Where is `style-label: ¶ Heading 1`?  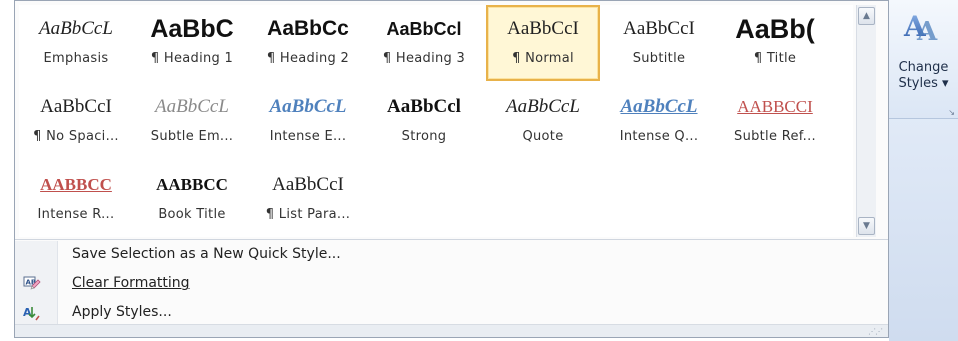 style-label: ¶ Heading 1 is located at coordinates (192, 58).